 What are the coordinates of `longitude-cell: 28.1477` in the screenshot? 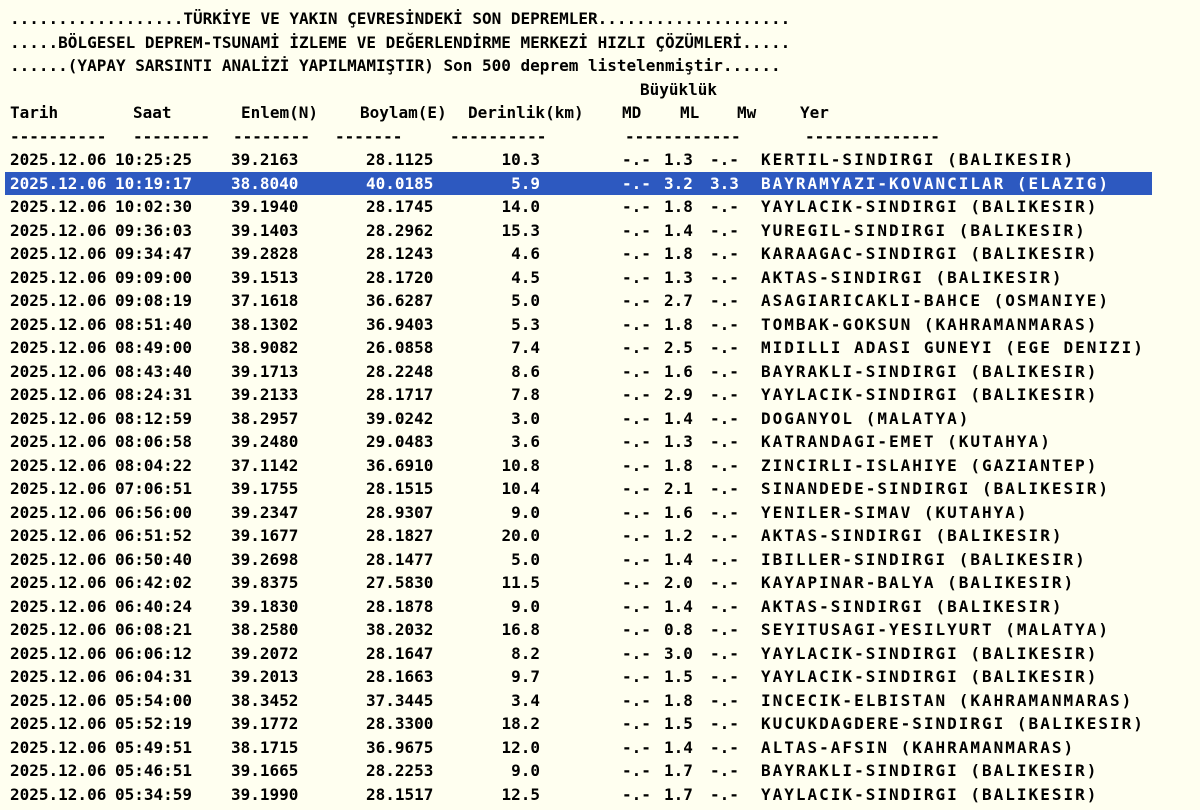 It's located at (400, 559).